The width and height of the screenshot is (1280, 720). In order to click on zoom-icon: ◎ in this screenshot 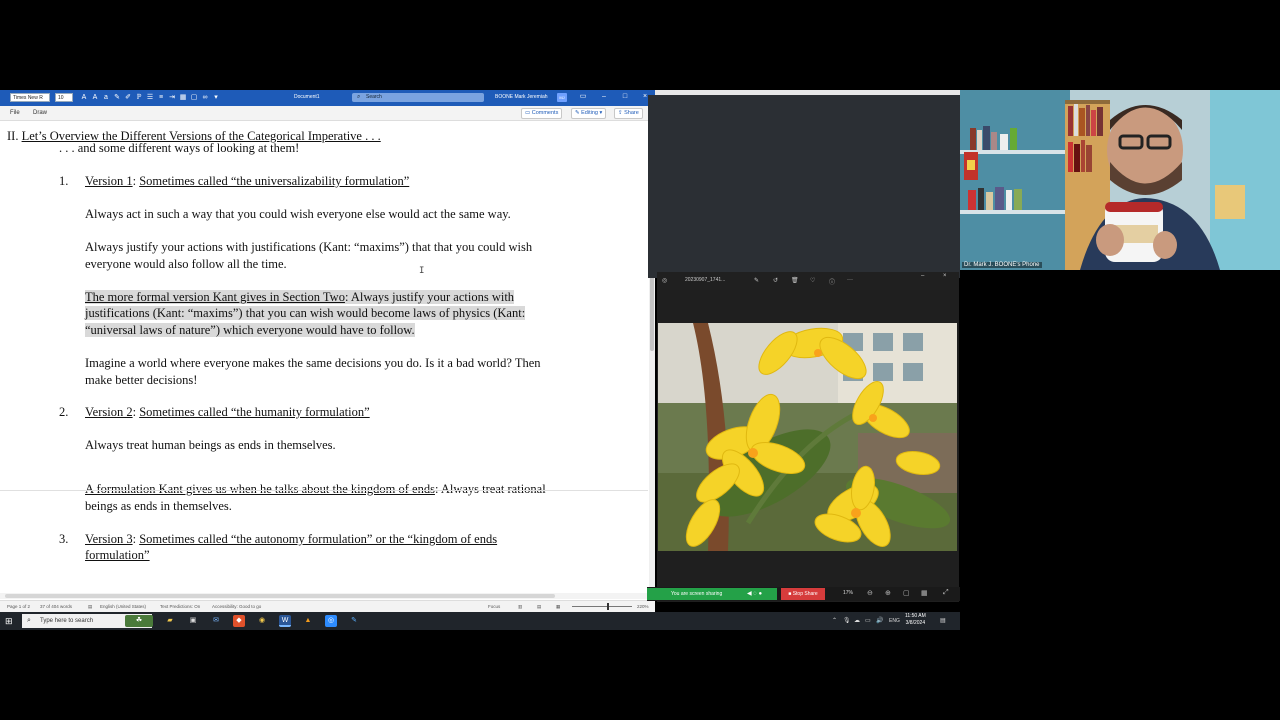, I will do `click(331, 621)`.